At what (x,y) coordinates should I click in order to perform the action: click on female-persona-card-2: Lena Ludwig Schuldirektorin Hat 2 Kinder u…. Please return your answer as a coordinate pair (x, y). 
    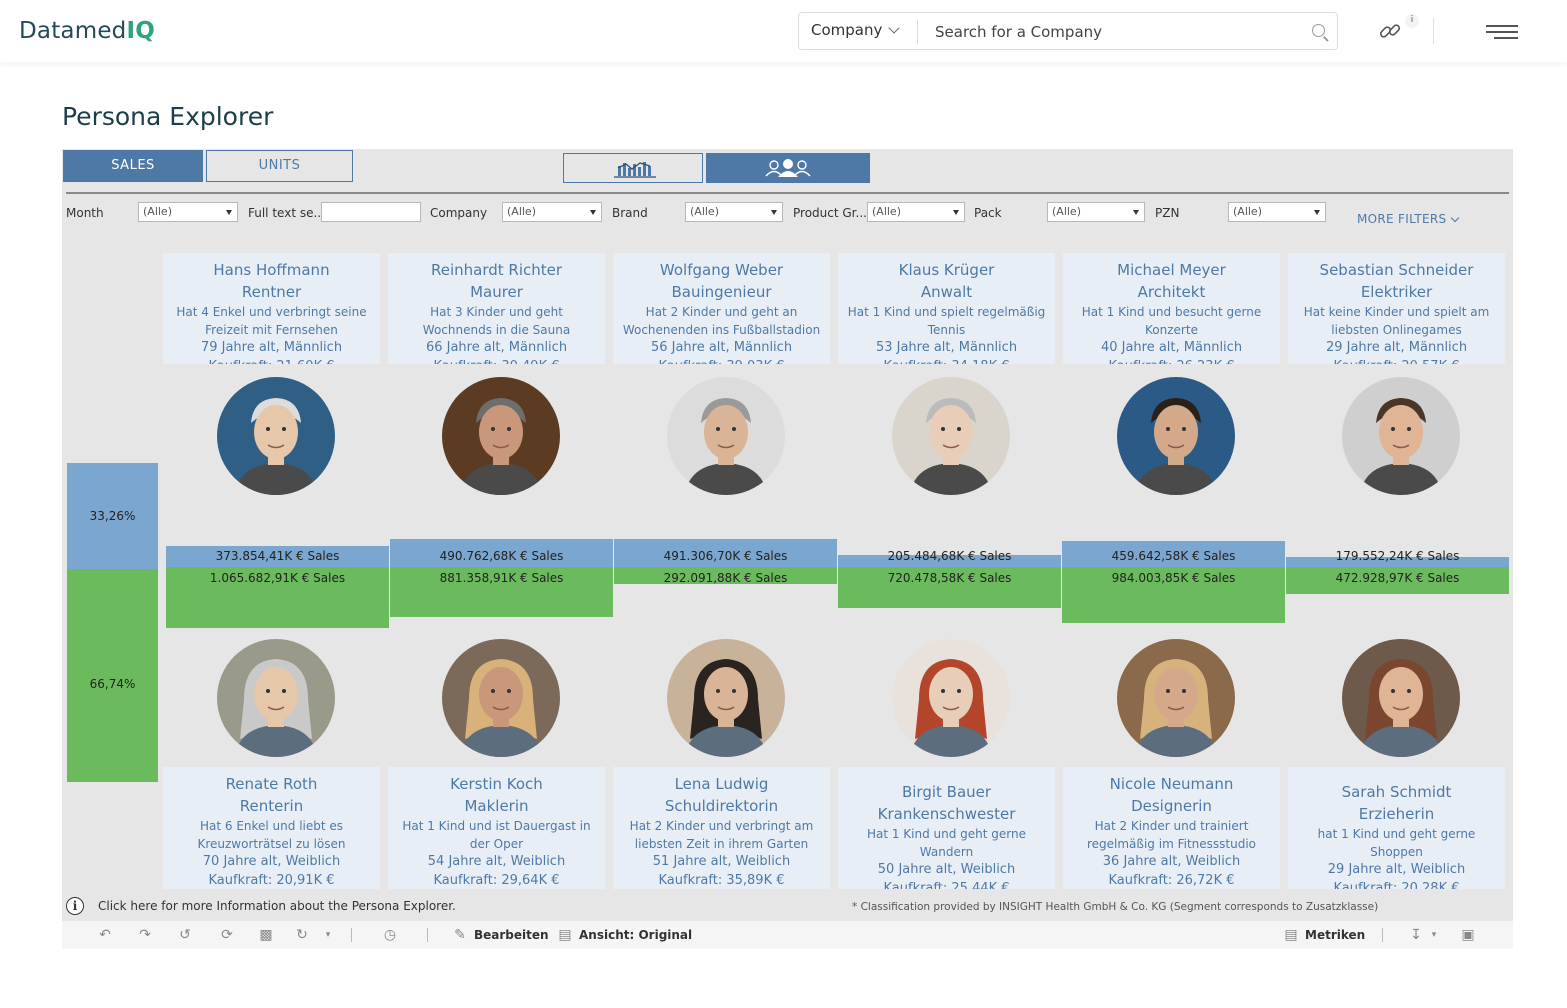
    Looking at the image, I should click on (721, 828).